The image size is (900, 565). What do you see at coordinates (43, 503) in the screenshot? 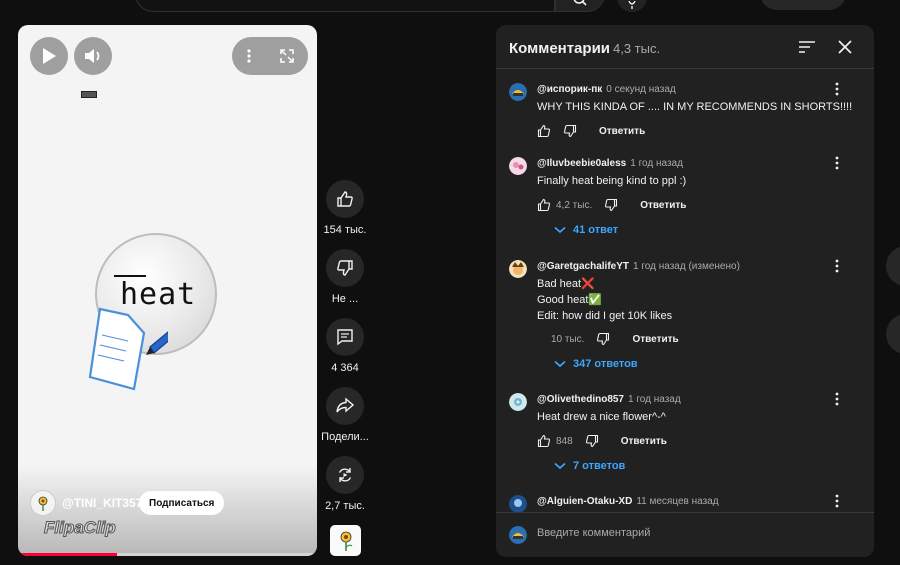
I see `channel-avatar` at bounding box center [43, 503].